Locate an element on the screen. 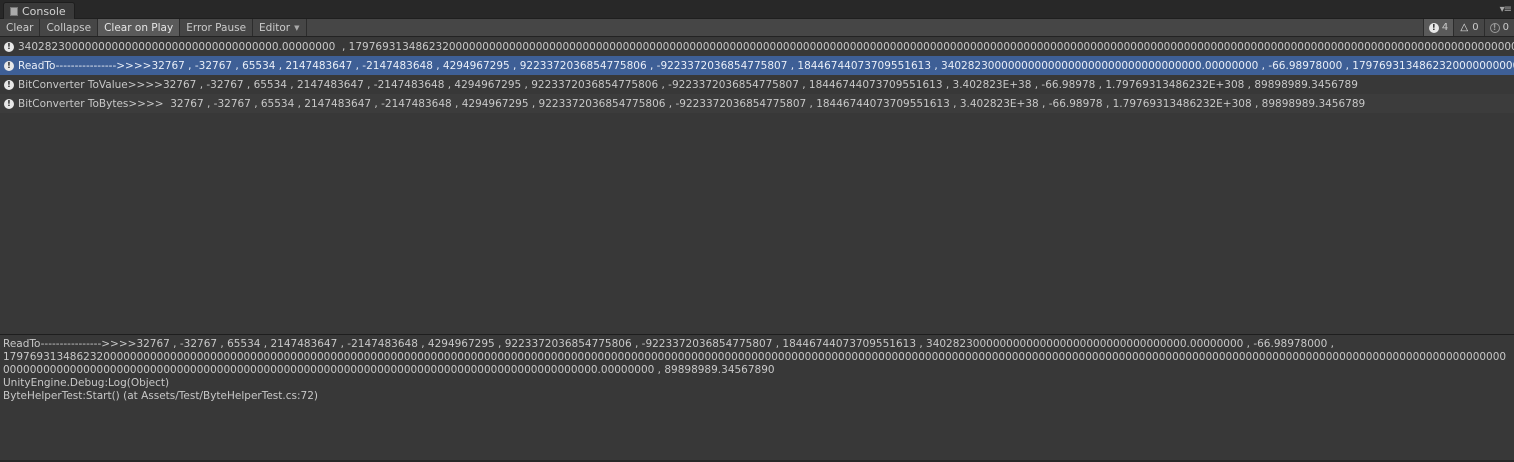 The image size is (1514, 462). chevron-down-icon: ▼ is located at coordinates (297, 27).